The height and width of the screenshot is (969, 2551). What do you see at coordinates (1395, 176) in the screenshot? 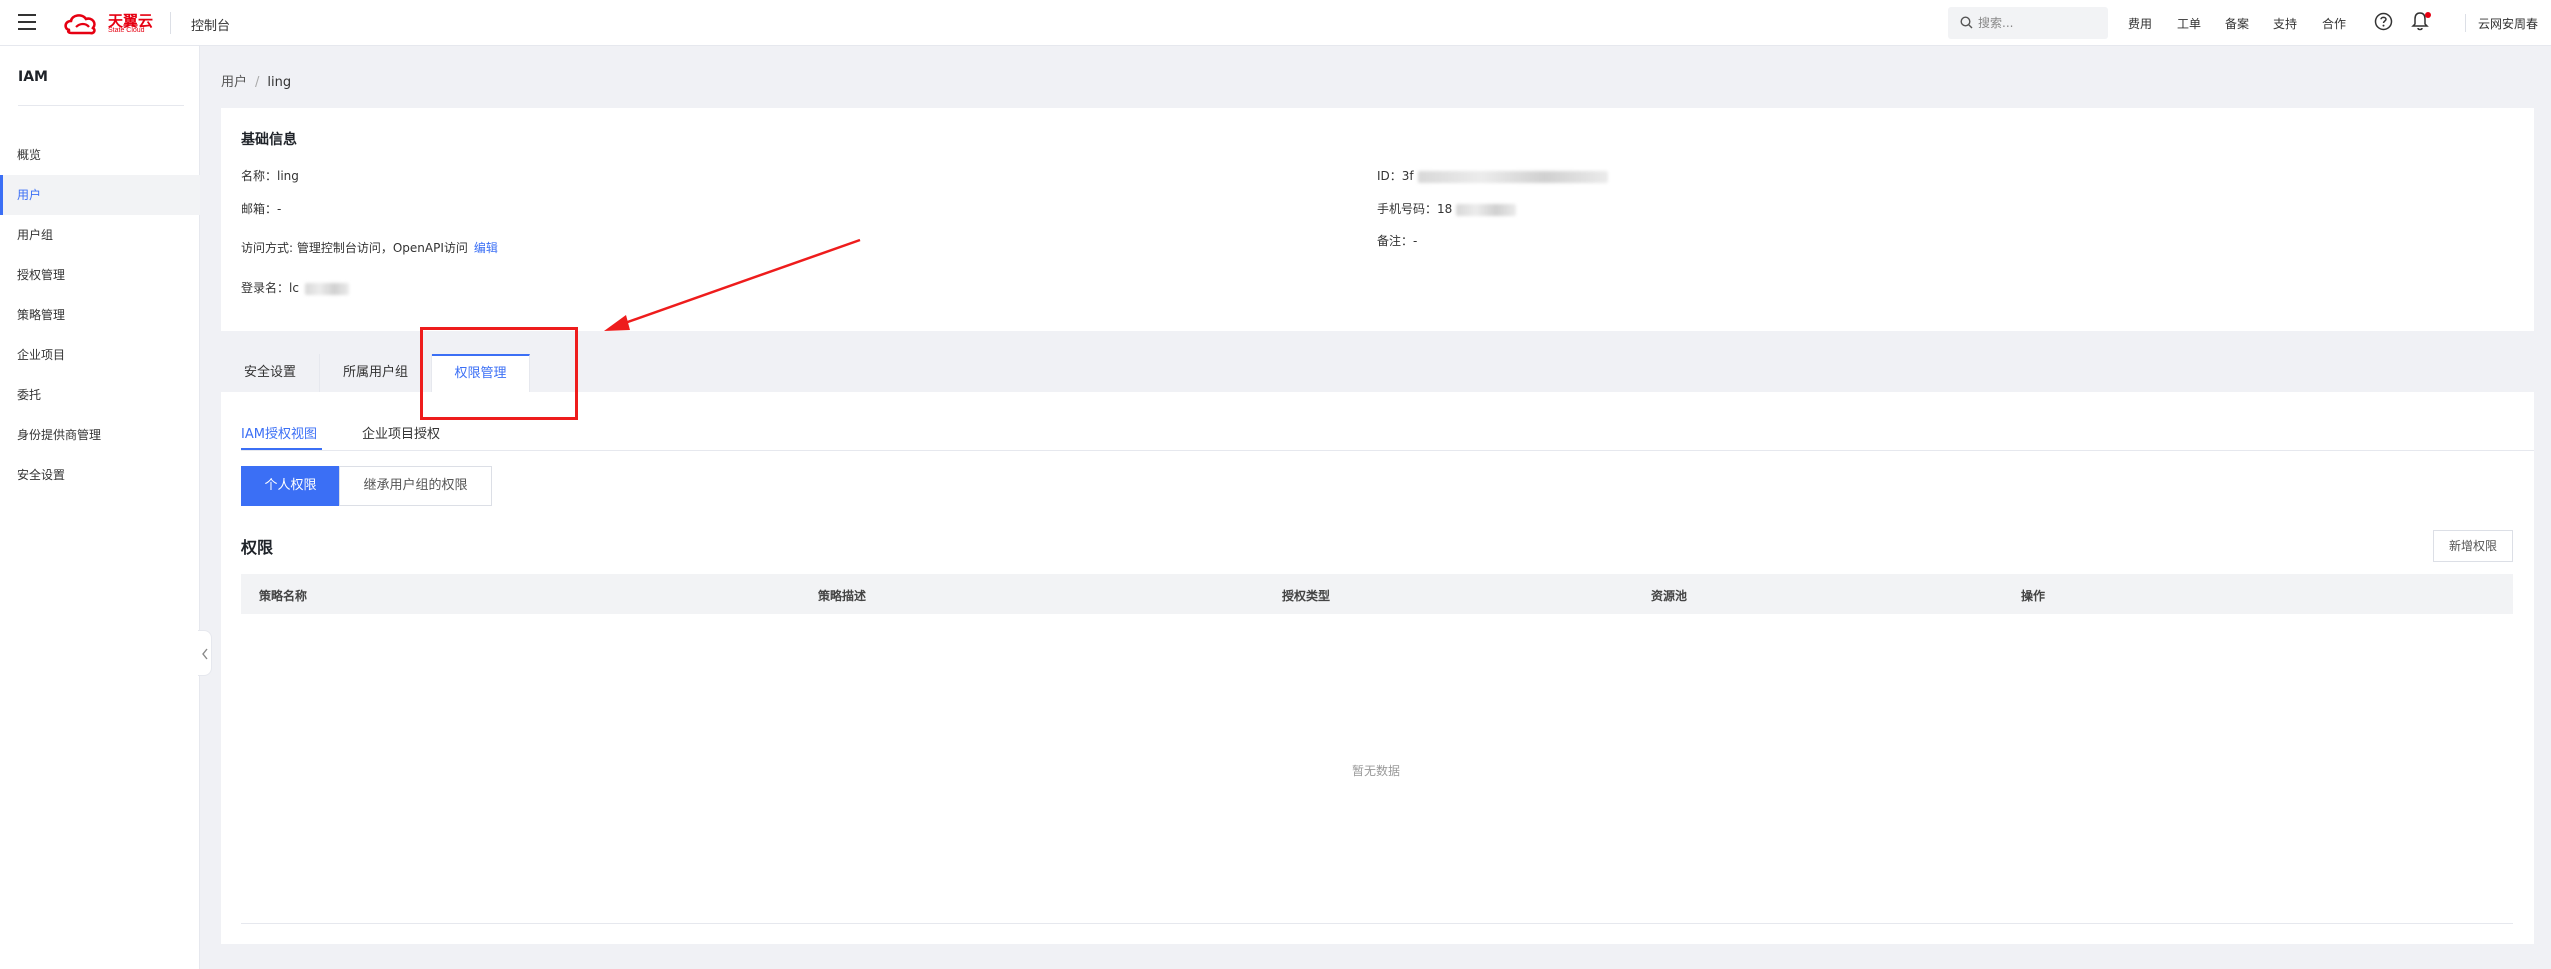
I see `info-id-value: ID：3f` at bounding box center [1395, 176].